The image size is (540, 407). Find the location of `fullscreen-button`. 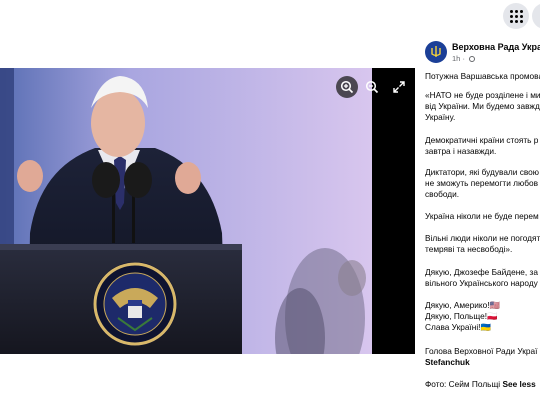

fullscreen-button is located at coordinates (399, 87).